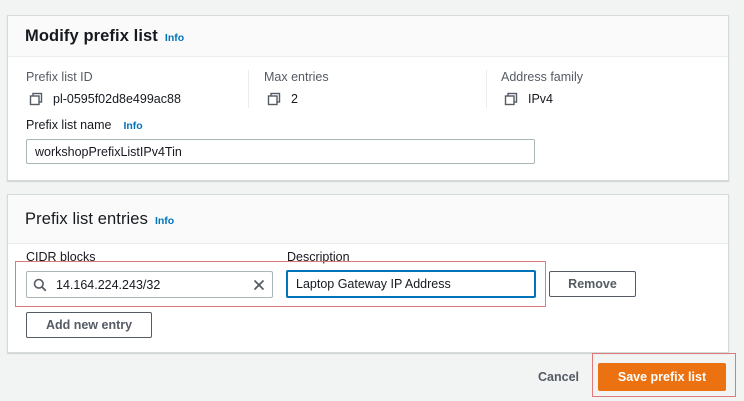 This screenshot has height=401, width=744. What do you see at coordinates (282, 99) in the screenshot?
I see `max-entries-value: 2` at bounding box center [282, 99].